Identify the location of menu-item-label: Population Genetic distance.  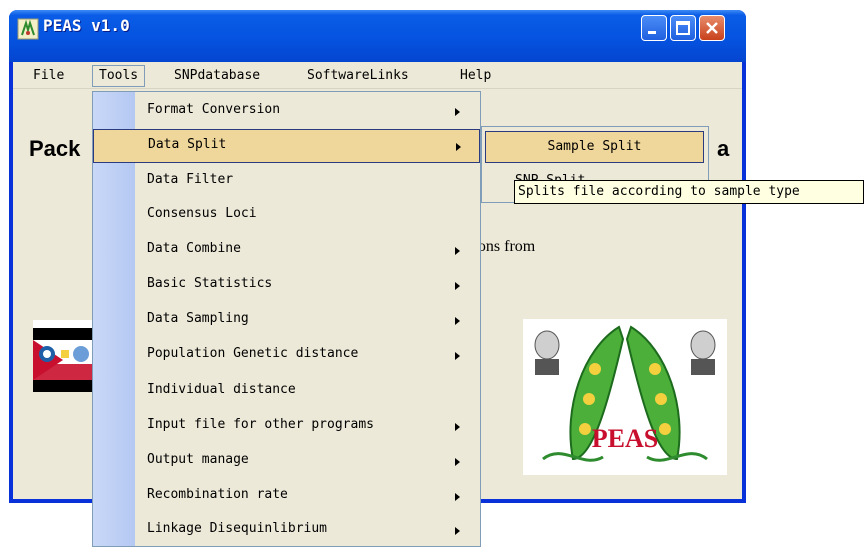
(253, 353).